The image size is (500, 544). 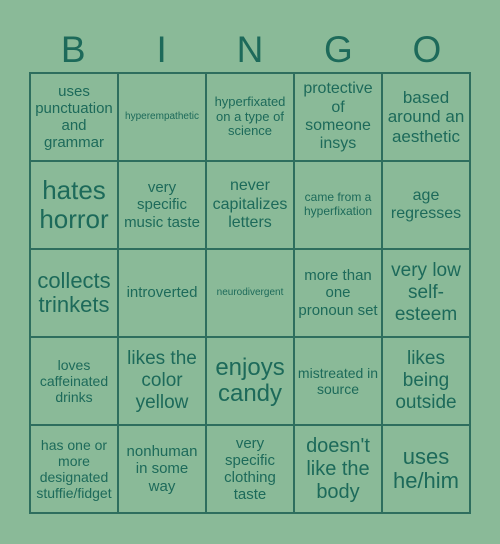 What do you see at coordinates (338, 381) in the screenshot?
I see `bingo-cell: mistreated in source` at bounding box center [338, 381].